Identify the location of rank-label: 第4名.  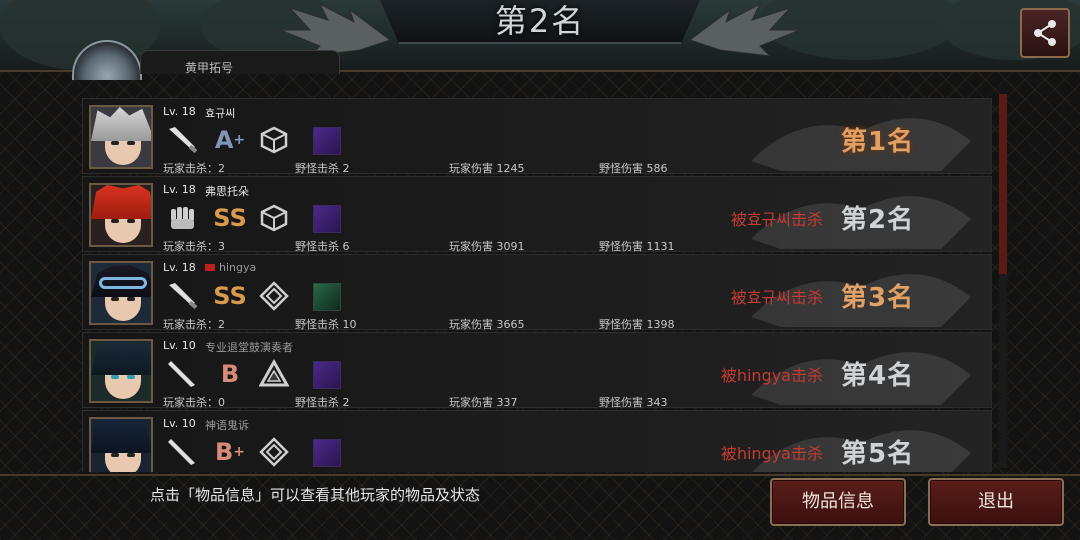
(878, 376).